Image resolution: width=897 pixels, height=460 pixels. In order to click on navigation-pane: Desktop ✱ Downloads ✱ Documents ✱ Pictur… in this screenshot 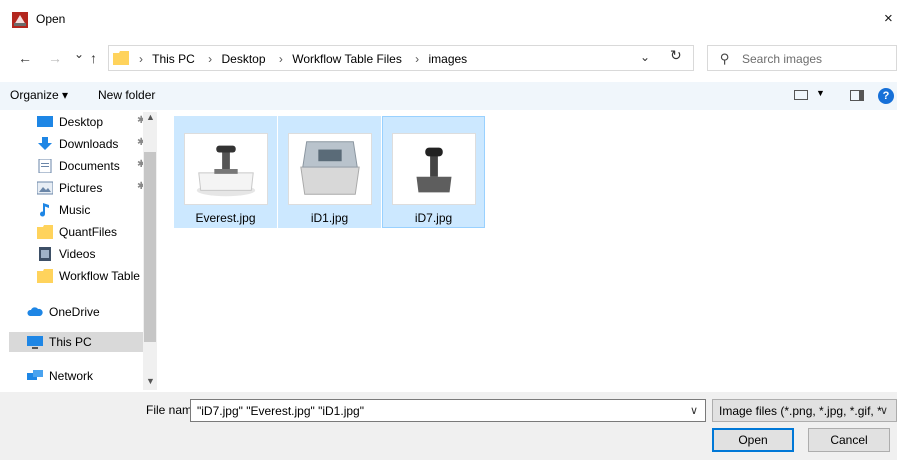, I will do `click(83, 251)`.